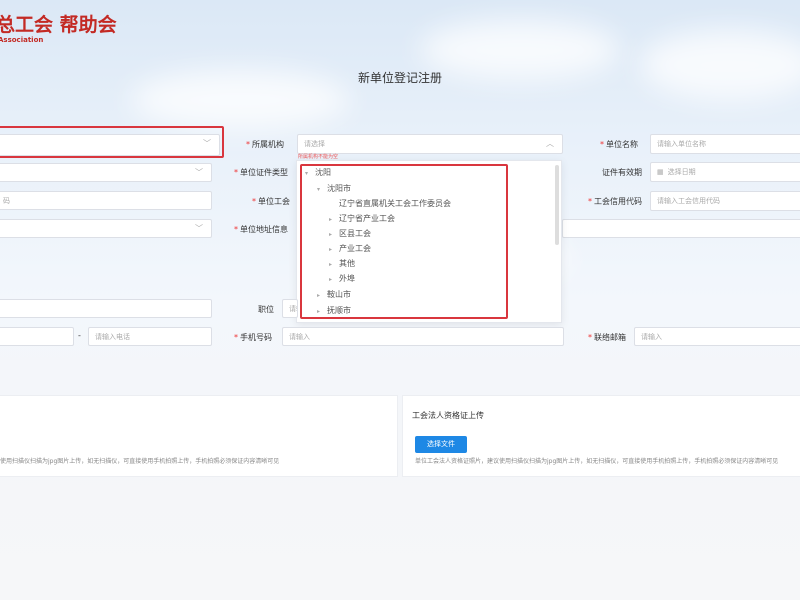 This screenshot has width=800, height=600. What do you see at coordinates (441, 444) in the screenshot?
I see `choose-file-button: 选择文件` at bounding box center [441, 444].